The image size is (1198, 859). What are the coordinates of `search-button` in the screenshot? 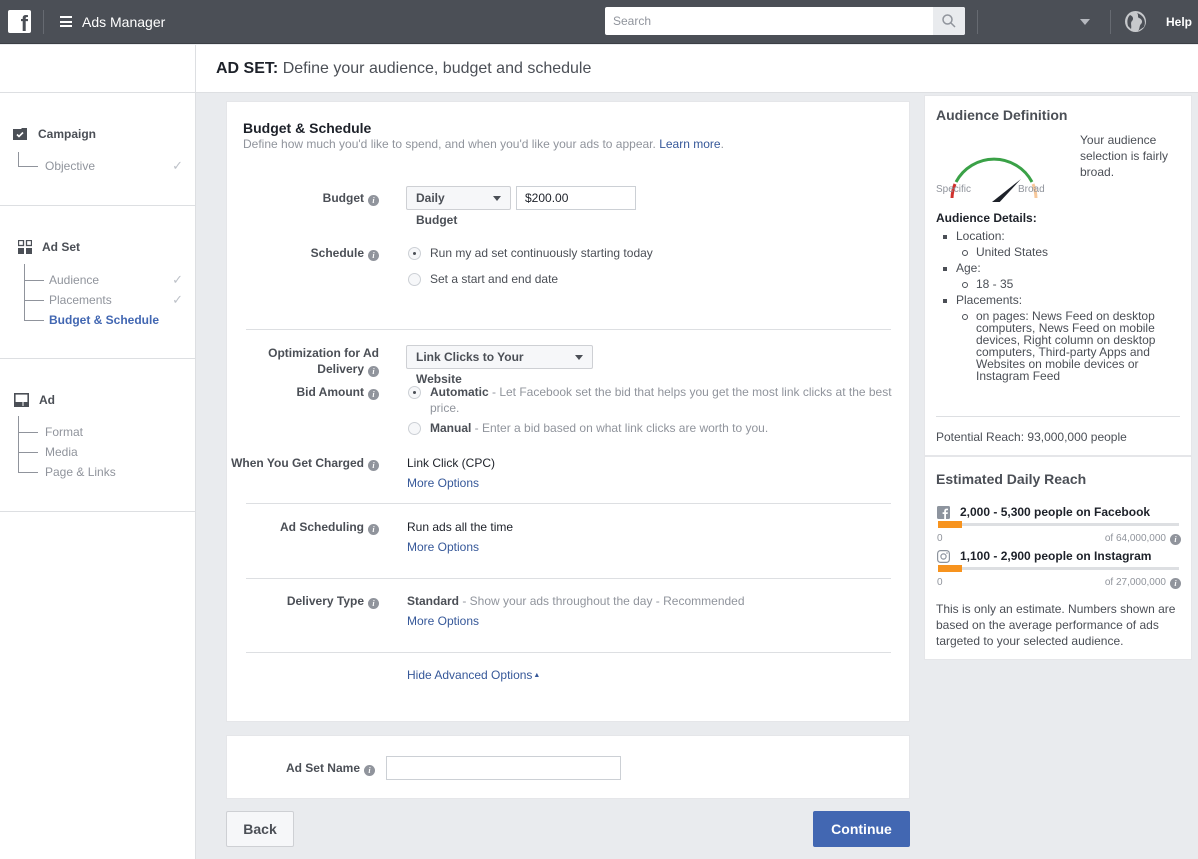 It's located at (949, 21).